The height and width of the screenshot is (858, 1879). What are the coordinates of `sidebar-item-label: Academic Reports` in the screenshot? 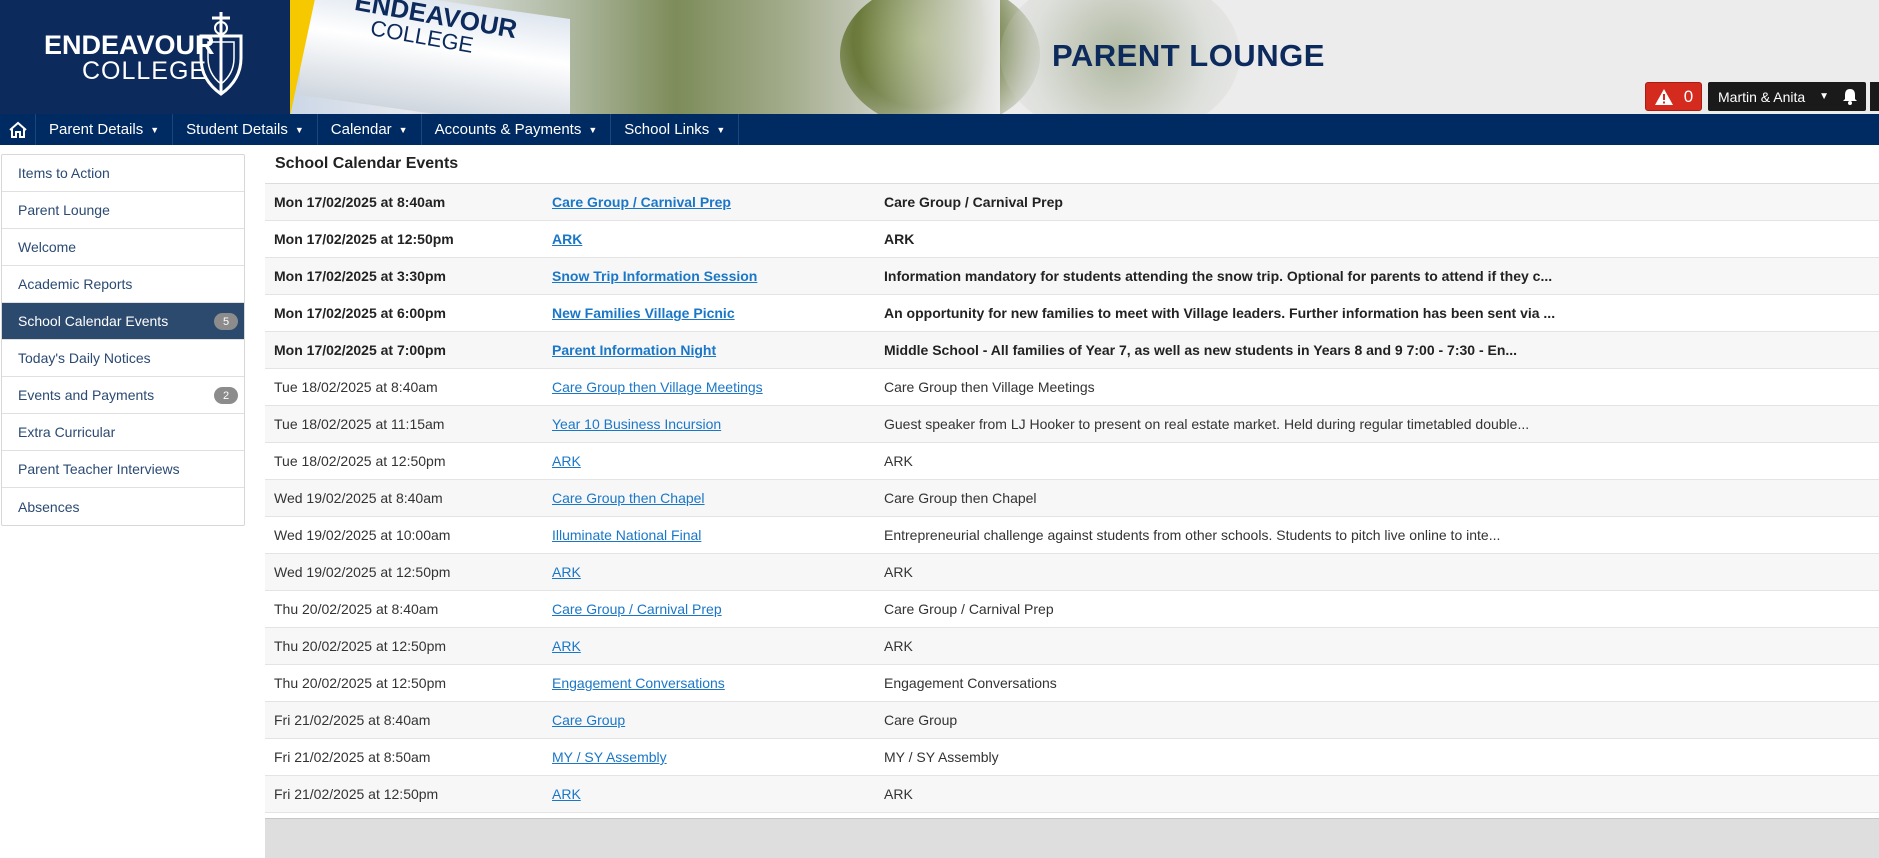 It's located at (75, 284).